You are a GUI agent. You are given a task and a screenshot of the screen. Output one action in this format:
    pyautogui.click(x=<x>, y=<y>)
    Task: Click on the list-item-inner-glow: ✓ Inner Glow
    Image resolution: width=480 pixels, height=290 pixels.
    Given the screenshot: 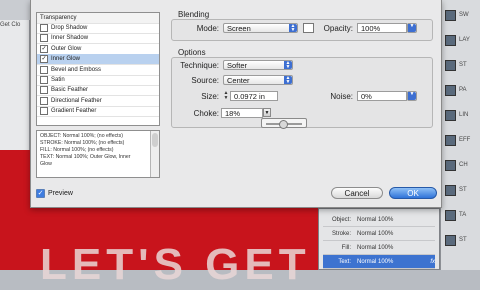 What is the action you would take?
    pyautogui.click(x=98, y=60)
    